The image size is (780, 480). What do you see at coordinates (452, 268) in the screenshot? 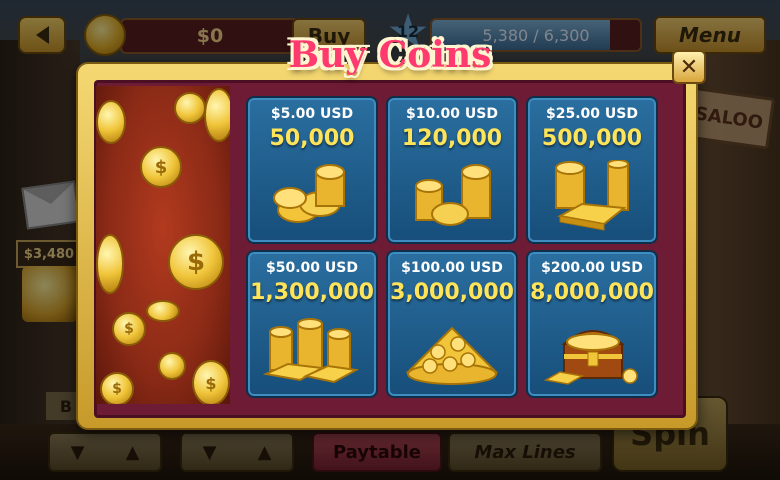
I see `package-price: $100.00 USD` at bounding box center [452, 268].